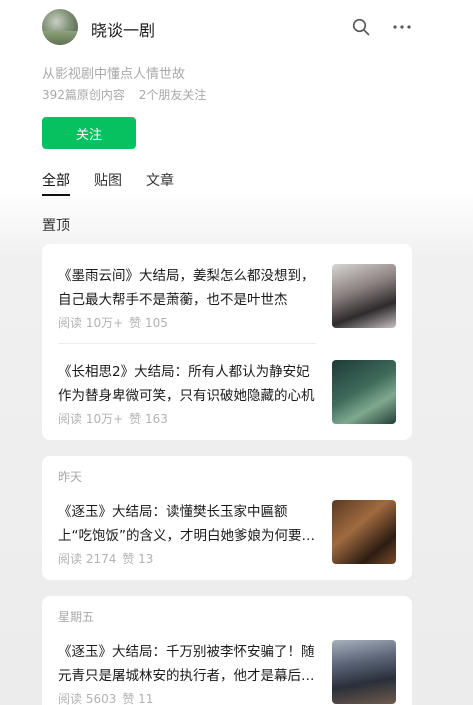  I want to click on avatar, so click(60, 27).